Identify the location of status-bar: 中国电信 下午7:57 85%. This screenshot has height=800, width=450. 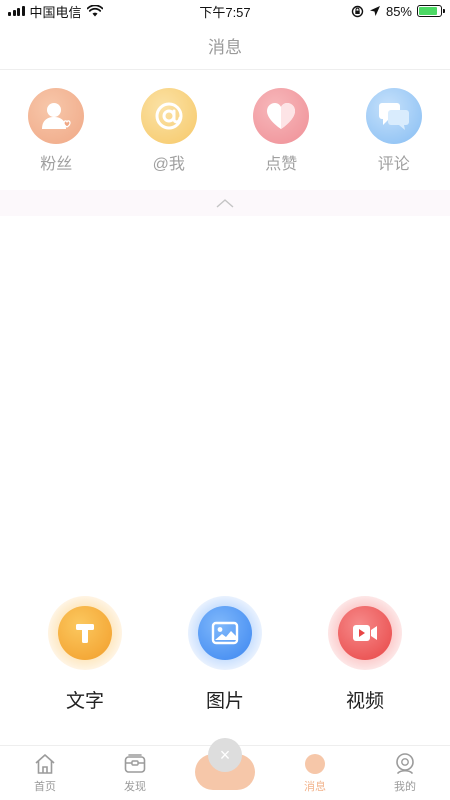
(225, 11).